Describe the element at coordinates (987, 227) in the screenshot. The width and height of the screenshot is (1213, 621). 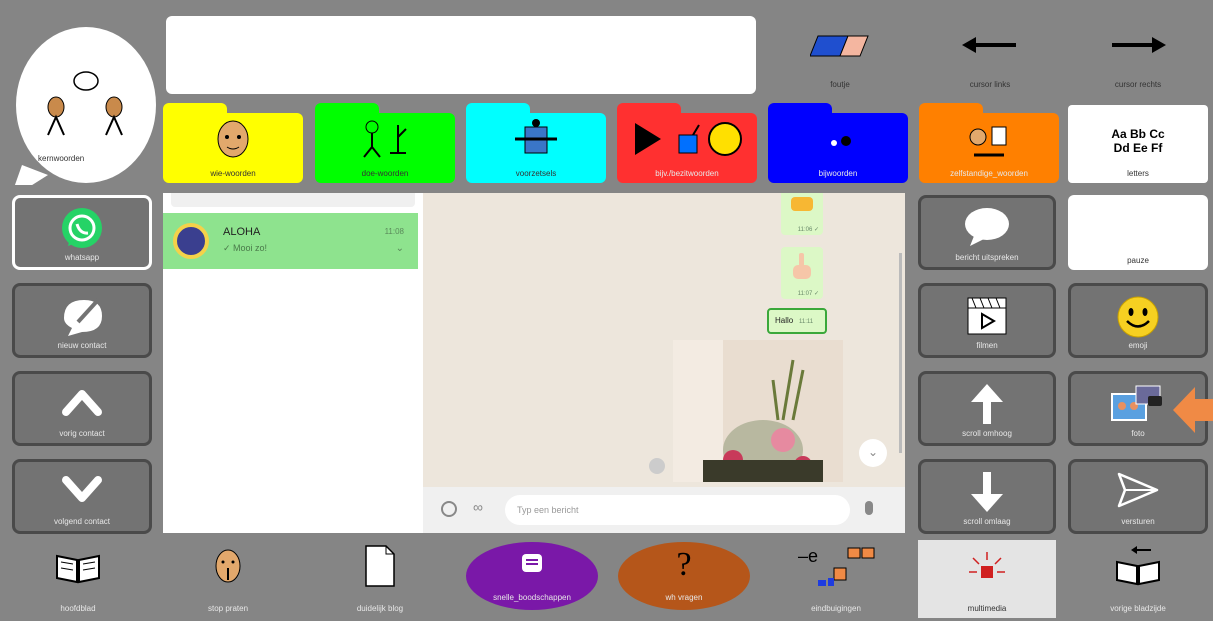
I see `speech-bubble-icon` at that location.